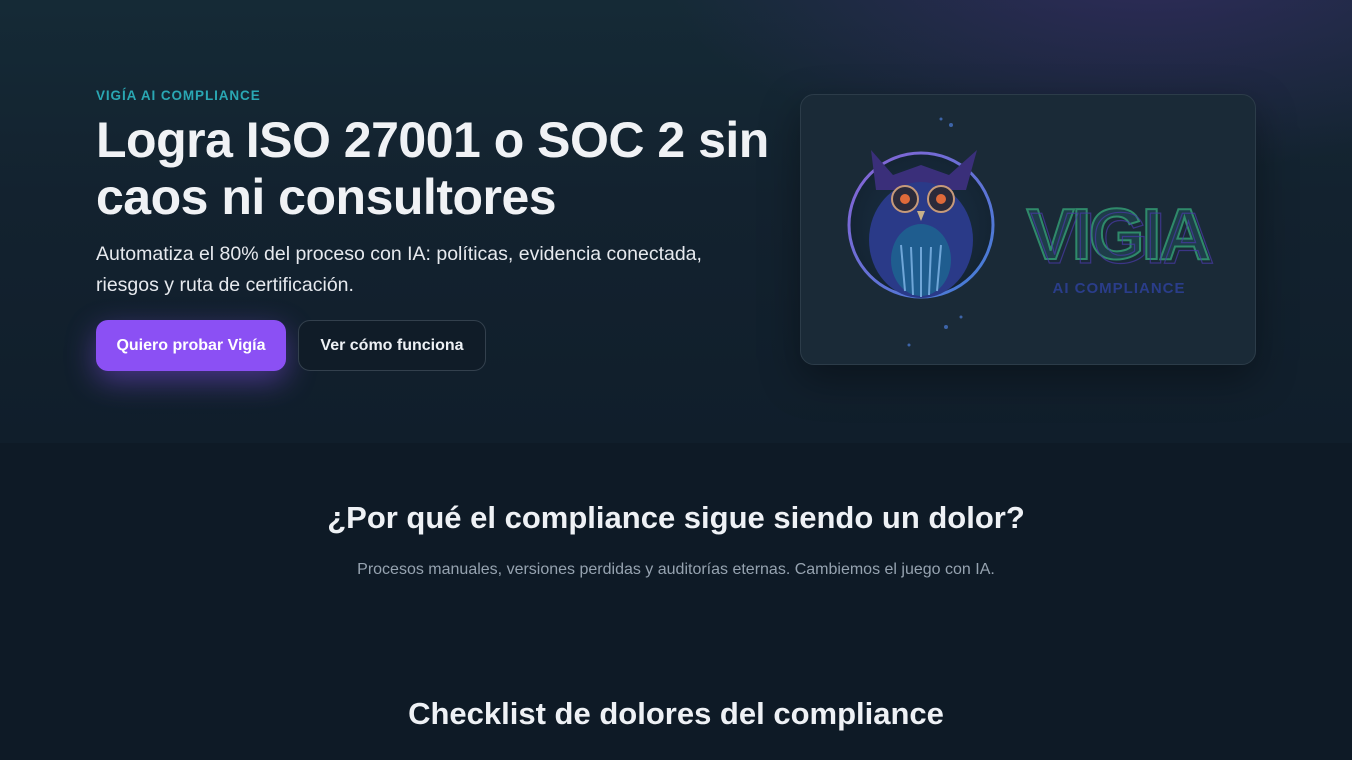 The height and width of the screenshot is (760, 1352). I want to click on try-vigia-button: Quiero probar Vigía, so click(191, 345).